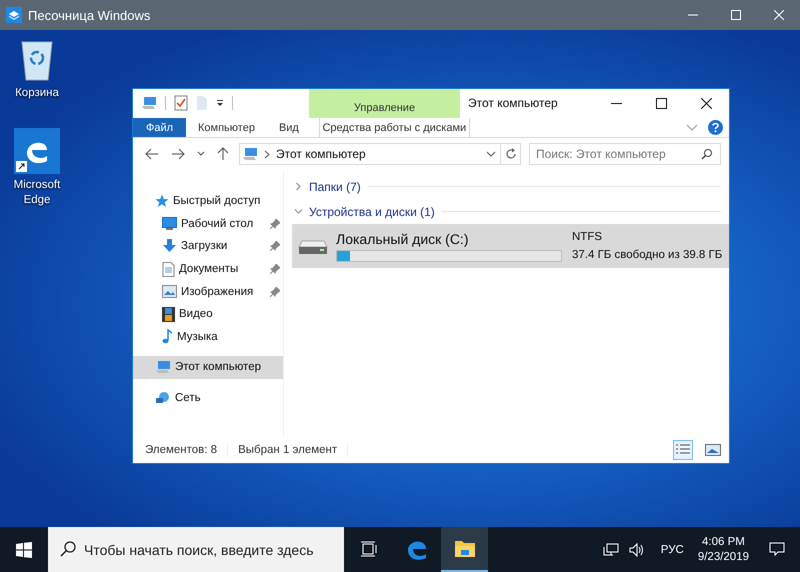  What do you see at coordinates (384, 103) in the screenshot?
I see `contextual-tab-header: Управление` at bounding box center [384, 103].